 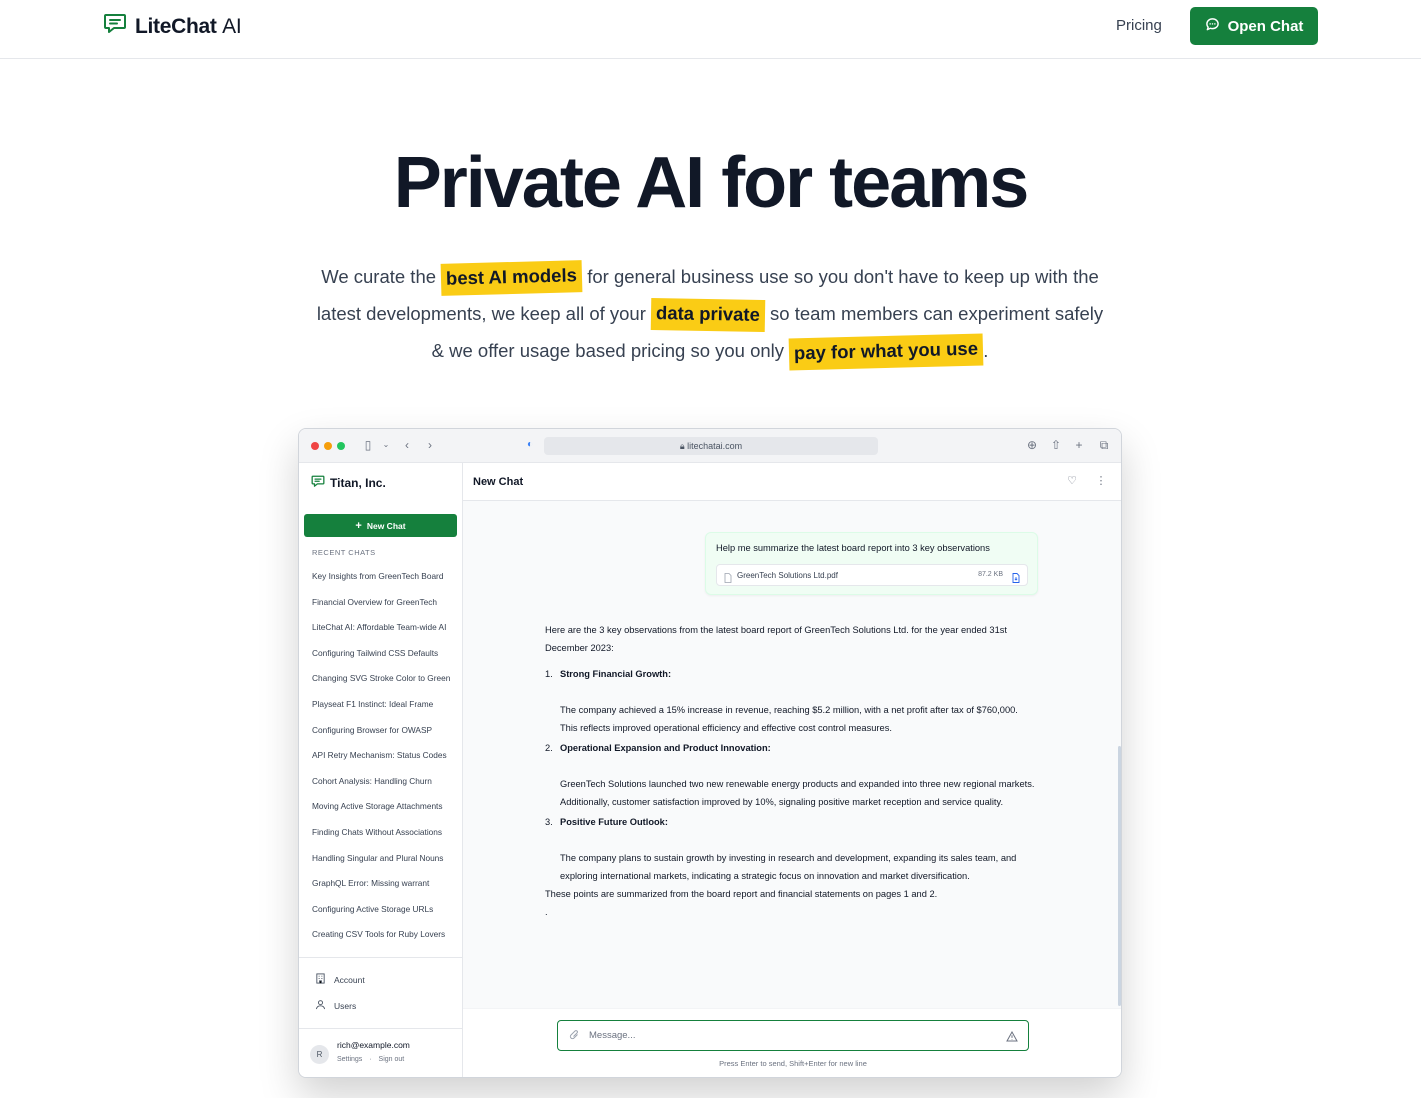 I want to click on highlight-data-private: data private, so click(x=708, y=315).